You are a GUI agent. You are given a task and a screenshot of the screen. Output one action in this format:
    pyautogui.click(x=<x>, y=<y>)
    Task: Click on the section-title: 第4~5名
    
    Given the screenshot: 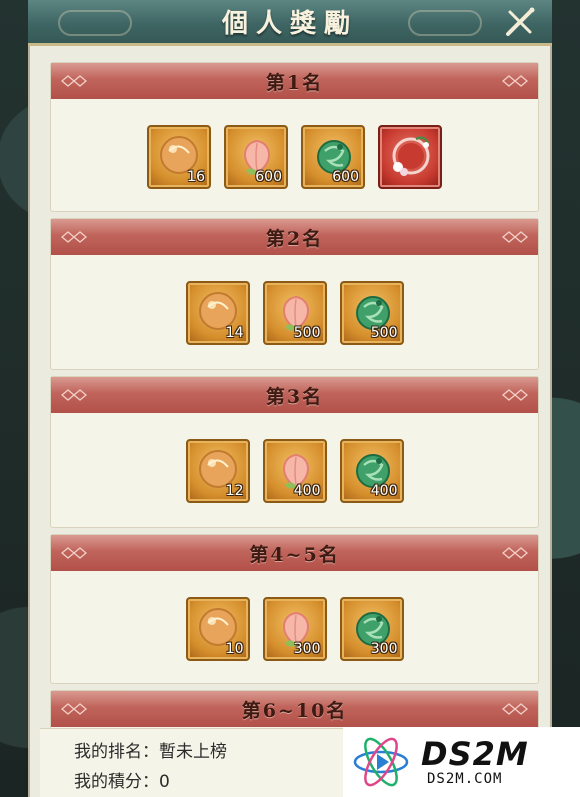 What is the action you would take?
    pyautogui.click(x=294, y=554)
    